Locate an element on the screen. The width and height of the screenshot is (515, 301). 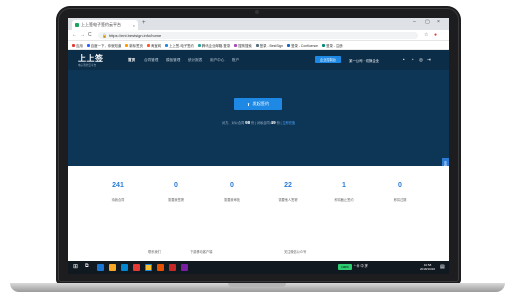
bookmark-item: 搜狗搜索 is located at coordinates (243, 45).